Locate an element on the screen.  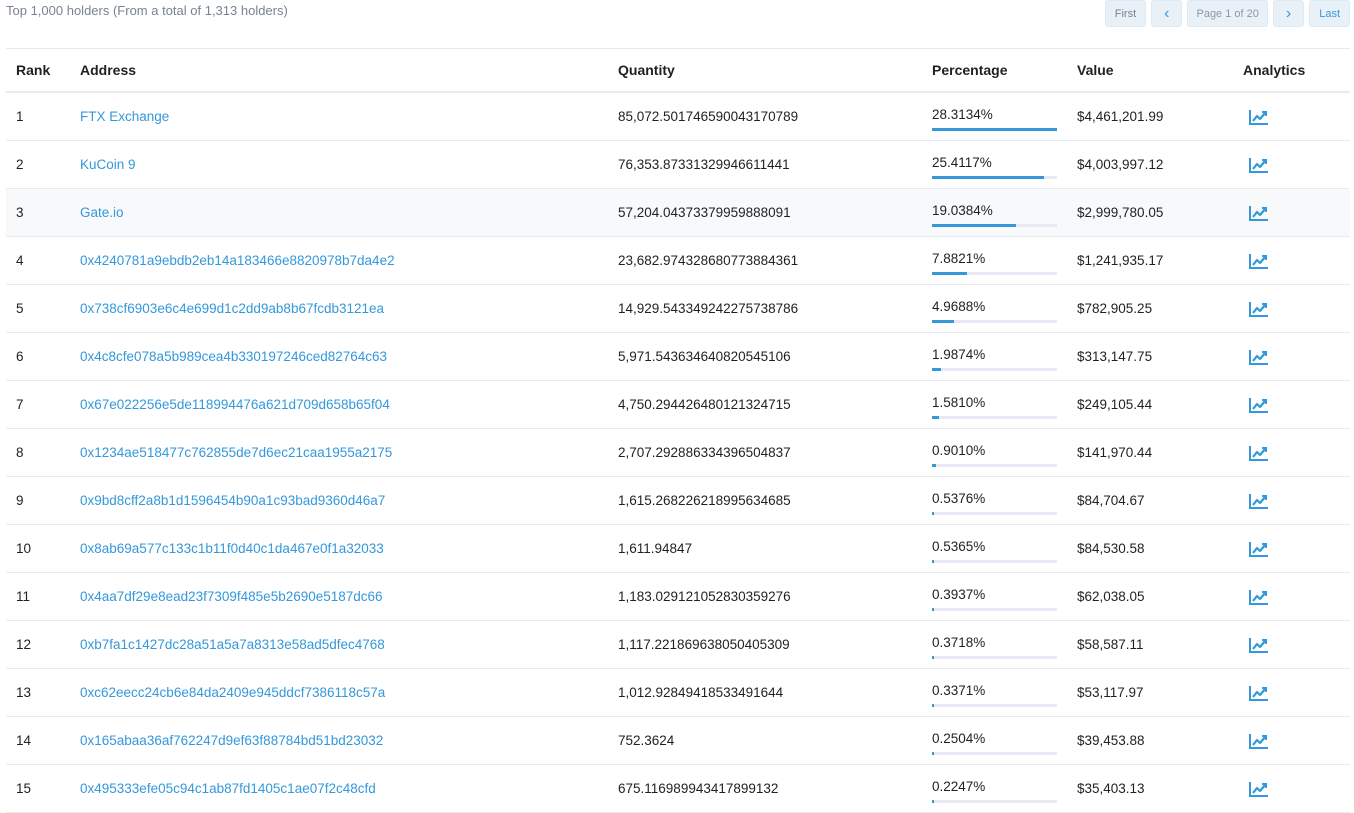
percentage-cell: 0.3371% is located at coordinates (994, 693).